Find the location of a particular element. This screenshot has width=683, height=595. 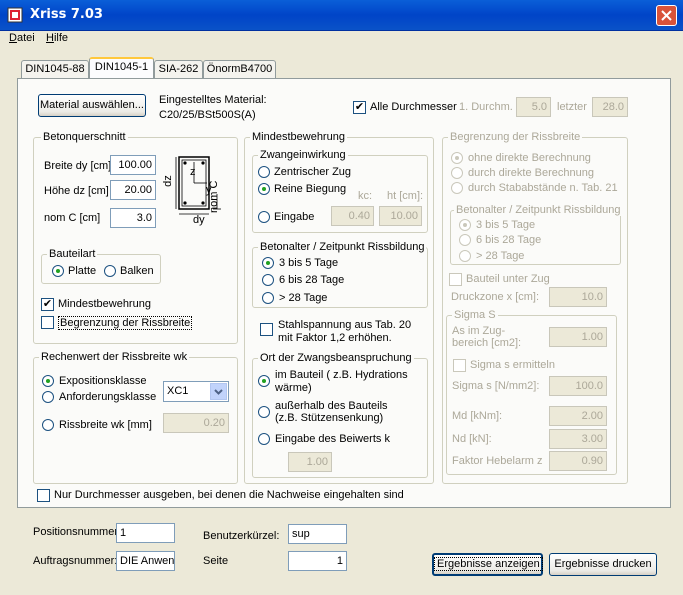

ort-title: Ort der Zwangsbeanspruchung is located at coordinates (336, 358).